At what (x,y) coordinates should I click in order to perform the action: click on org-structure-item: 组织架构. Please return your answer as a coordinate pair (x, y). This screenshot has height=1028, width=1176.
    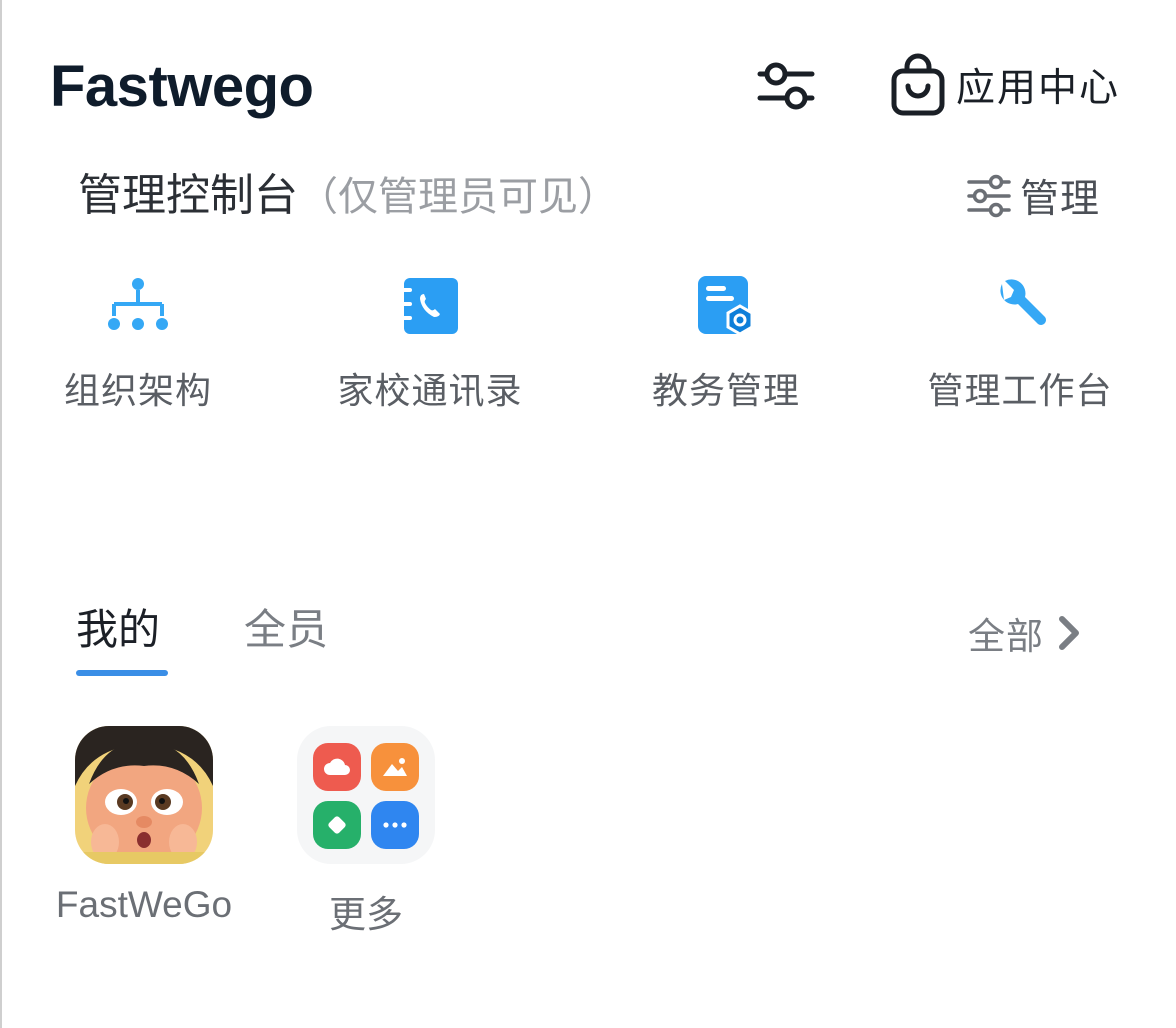
    Looking at the image, I should click on (138, 342).